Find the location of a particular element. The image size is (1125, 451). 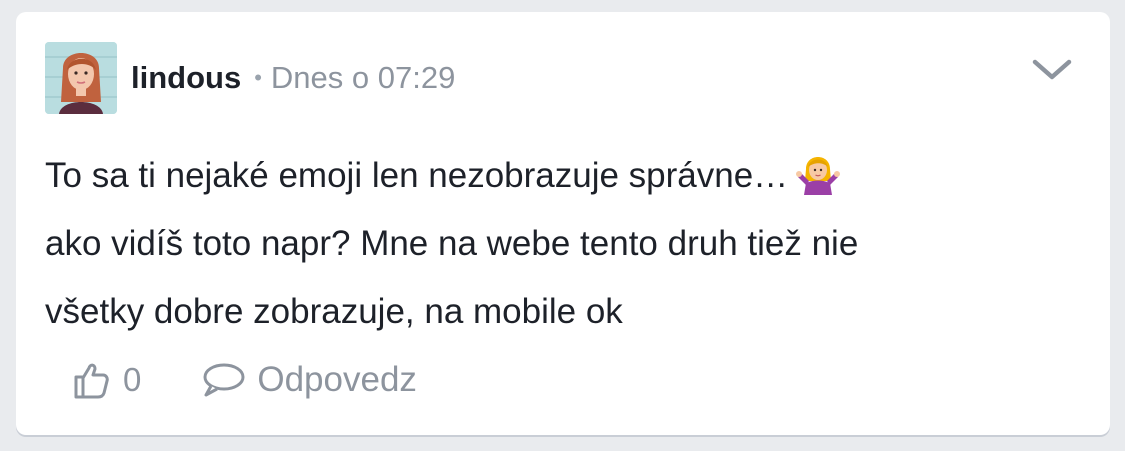

avatar is located at coordinates (81, 78).